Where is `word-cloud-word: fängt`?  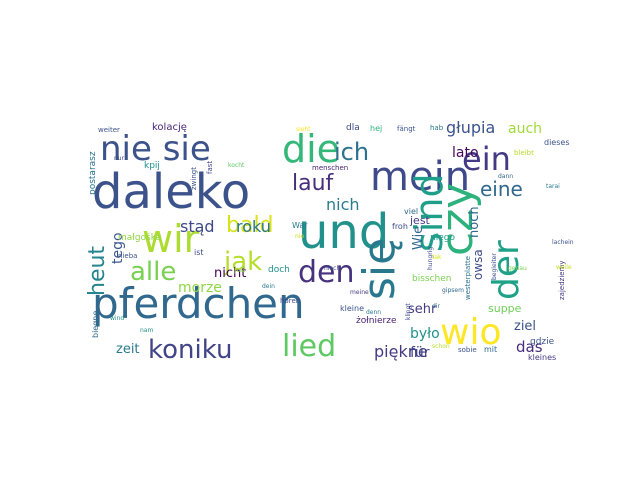 word-cloud-word: fängt is located at coordinates (406, 129).